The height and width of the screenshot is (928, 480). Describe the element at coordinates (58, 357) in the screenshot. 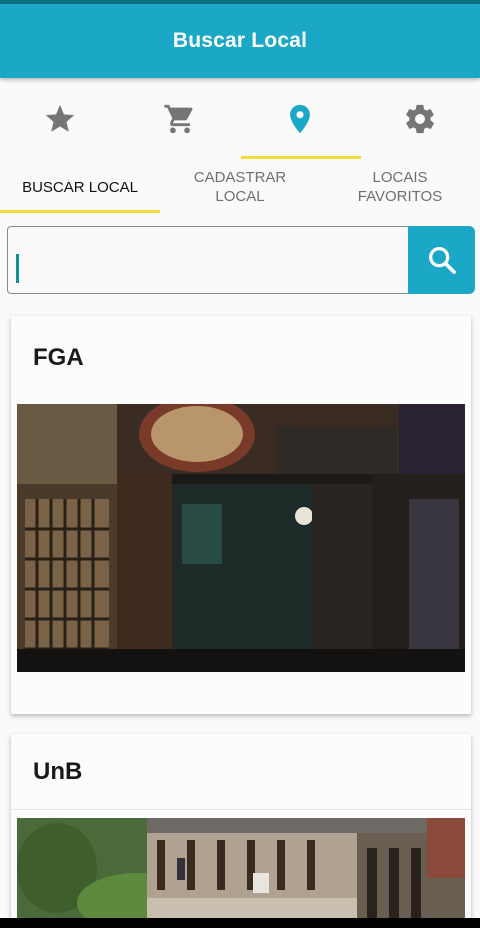

I see `place-name: FGA` at that location.